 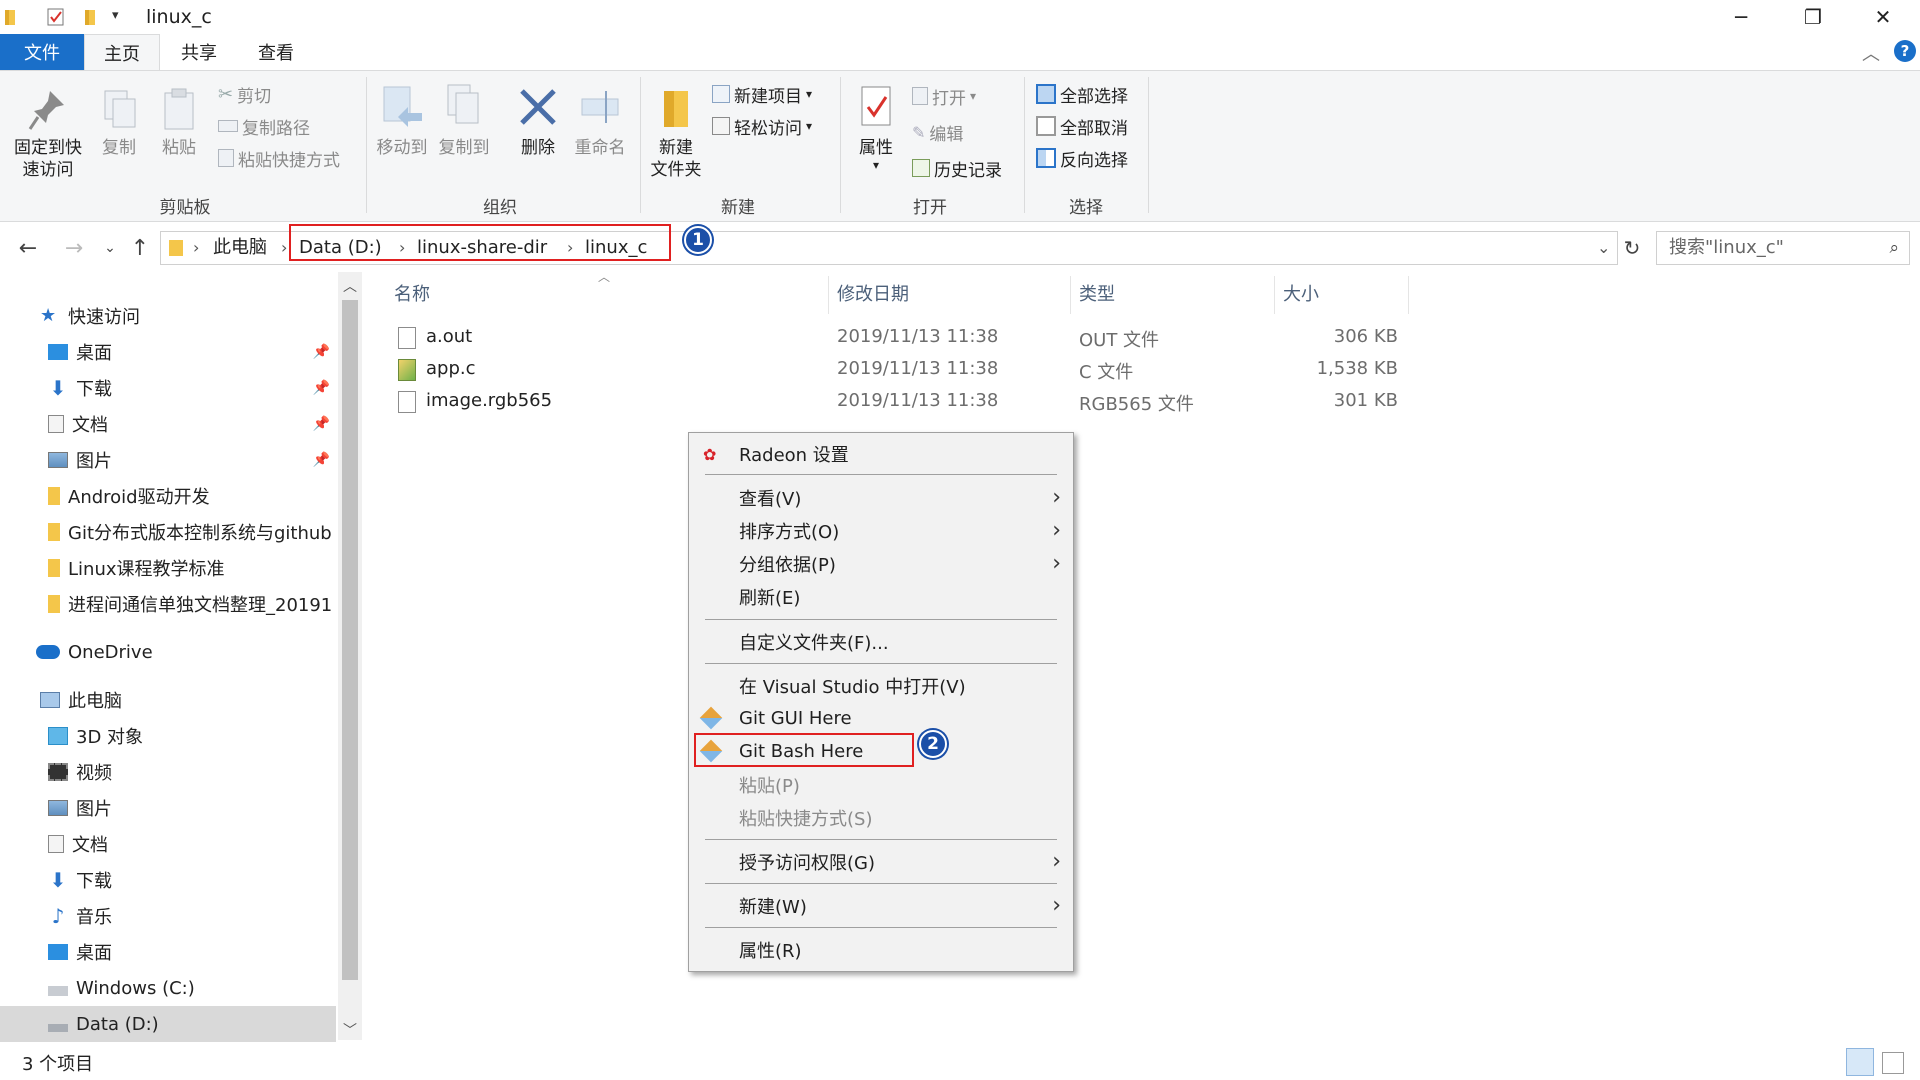 What do you see at coordinates (92, 17) in the screenshot?
I see `new-folder-icon` at bounding box center [92, 17].